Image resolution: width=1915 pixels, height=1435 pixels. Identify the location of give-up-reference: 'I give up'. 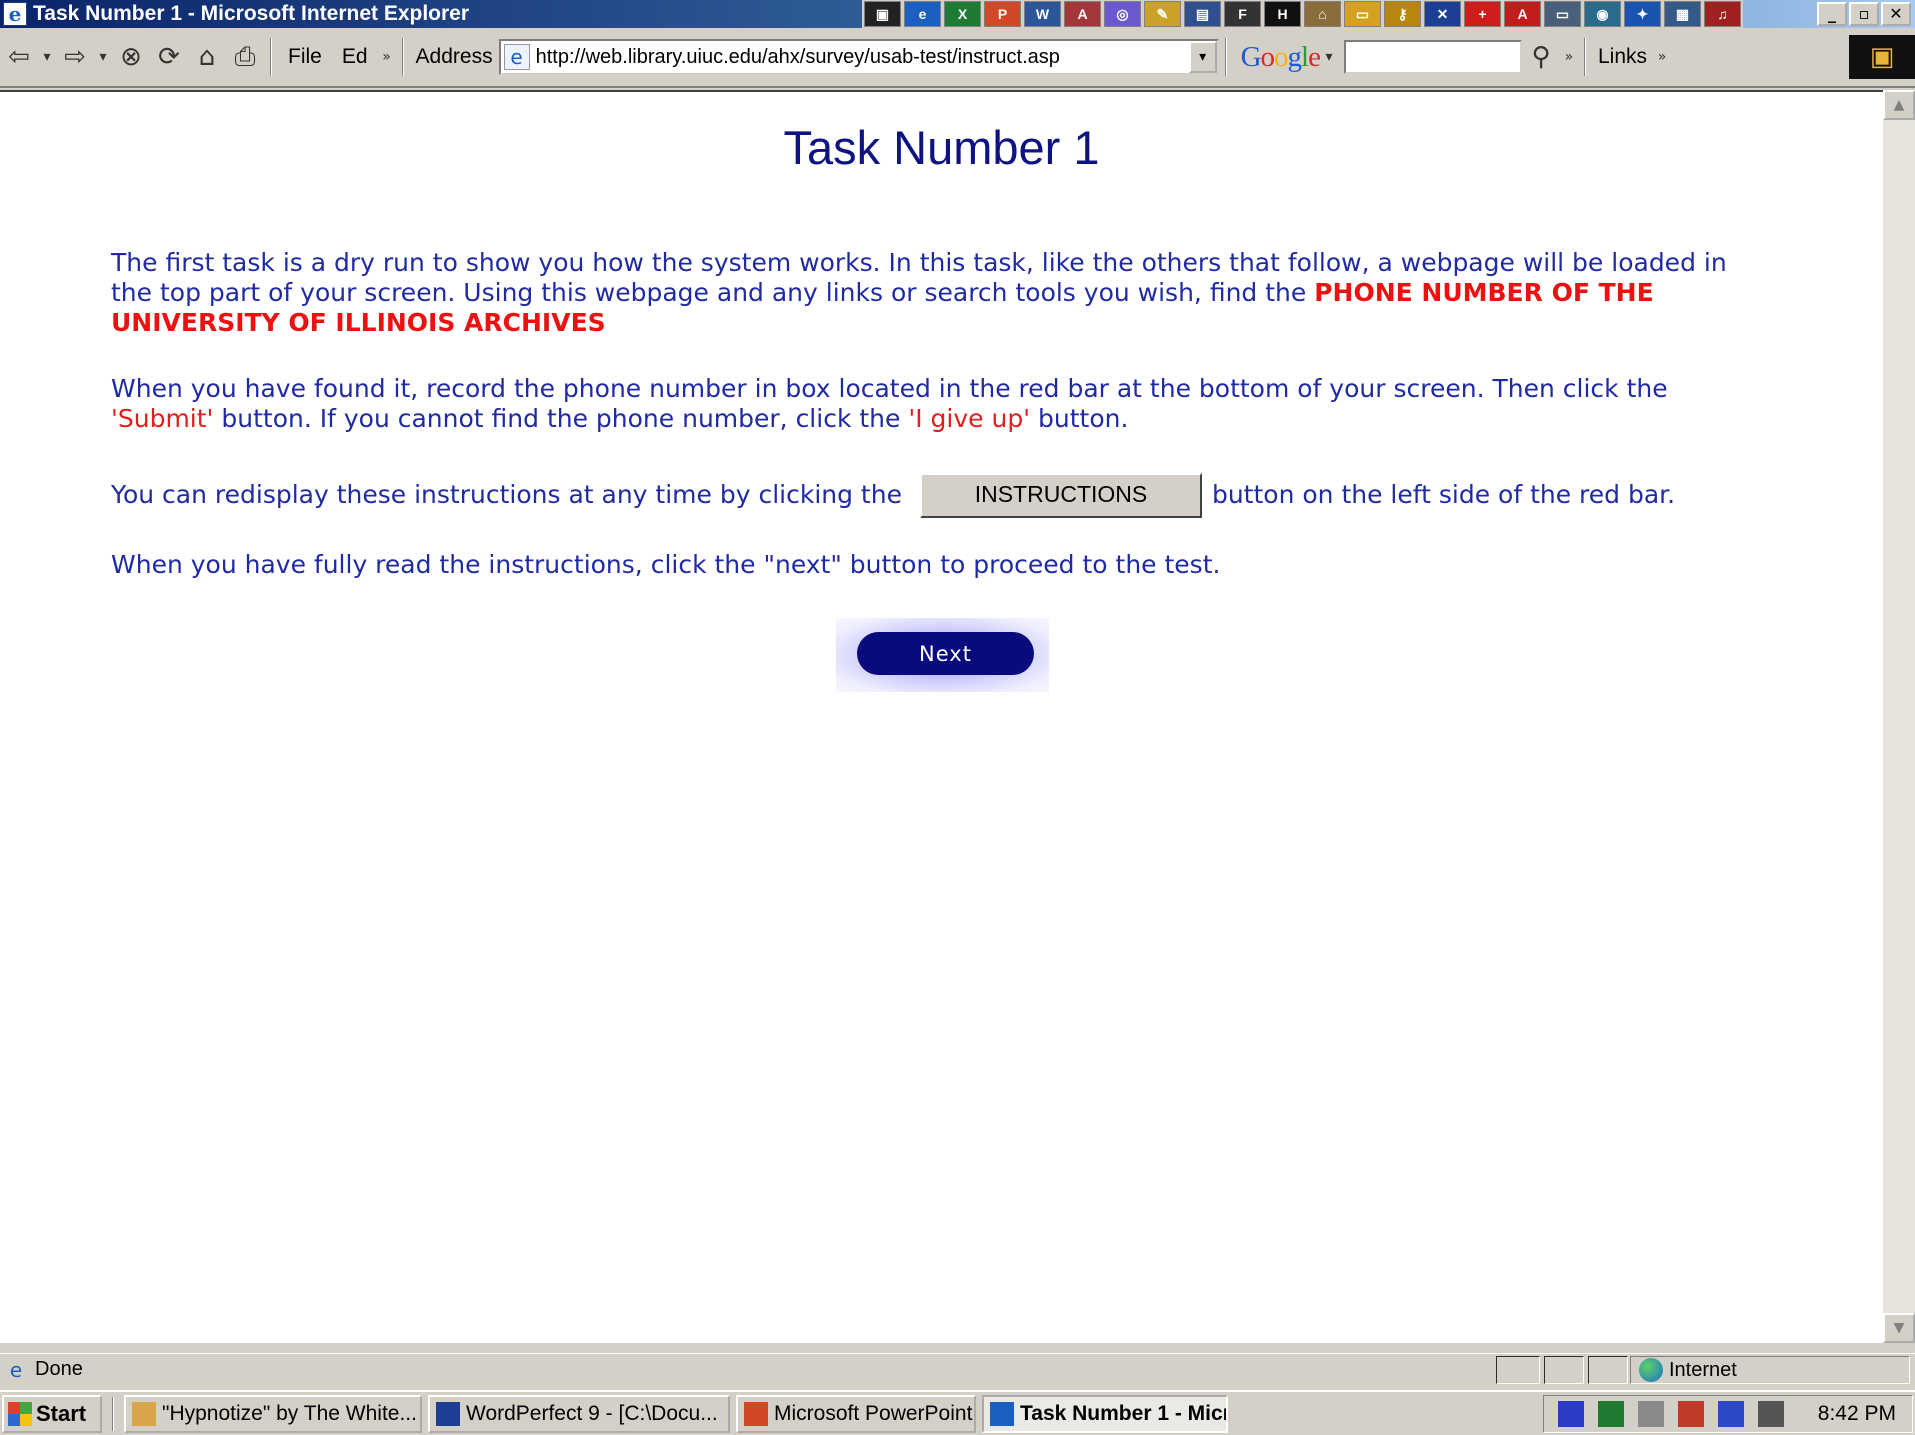
(969, 418).